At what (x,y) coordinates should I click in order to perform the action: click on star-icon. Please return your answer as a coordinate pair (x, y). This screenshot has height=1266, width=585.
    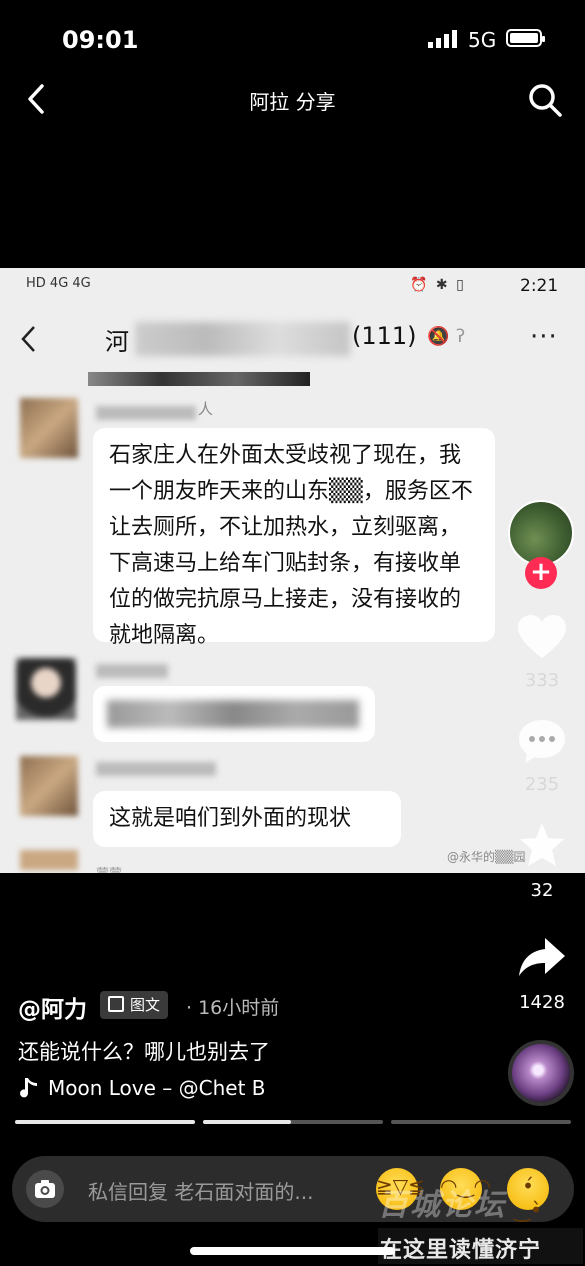
    Looking at the image, I should click on (542, 845).